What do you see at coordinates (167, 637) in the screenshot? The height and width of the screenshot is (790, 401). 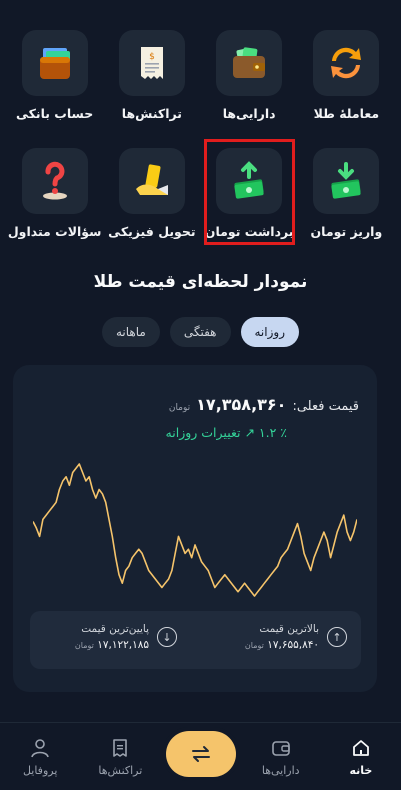 I see `arrow-down-icon: ↓` at bounding box center [167, 637].